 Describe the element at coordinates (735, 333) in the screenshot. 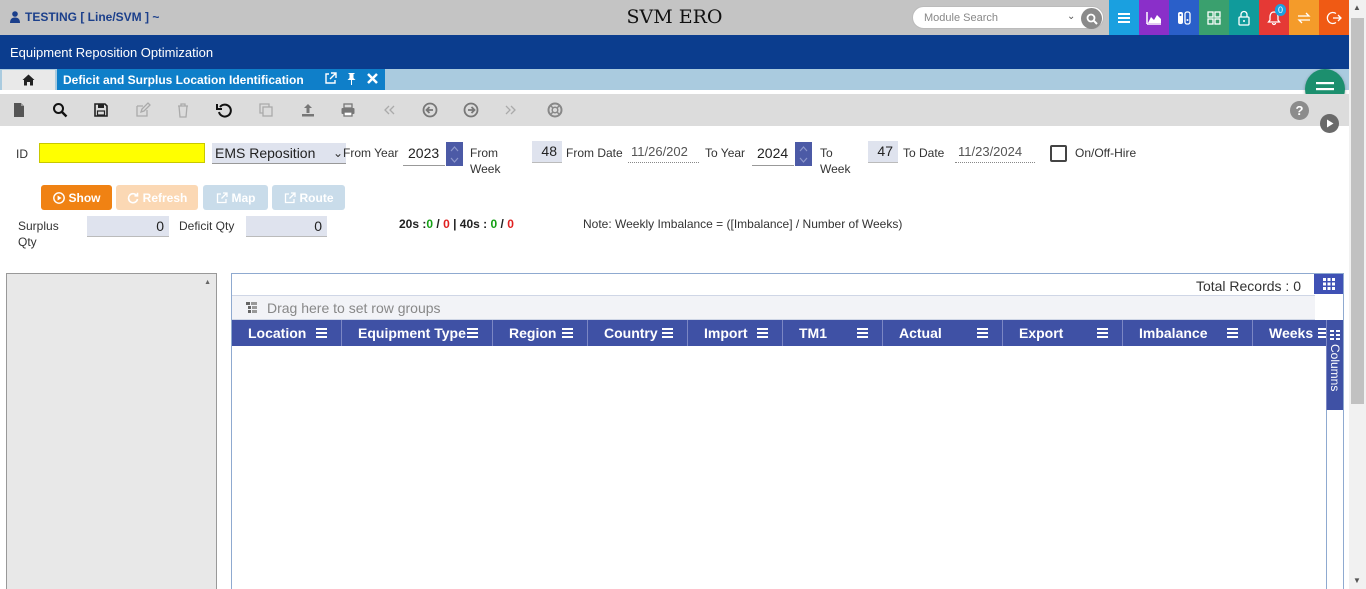

I see `column-header-import: Import` at that location.